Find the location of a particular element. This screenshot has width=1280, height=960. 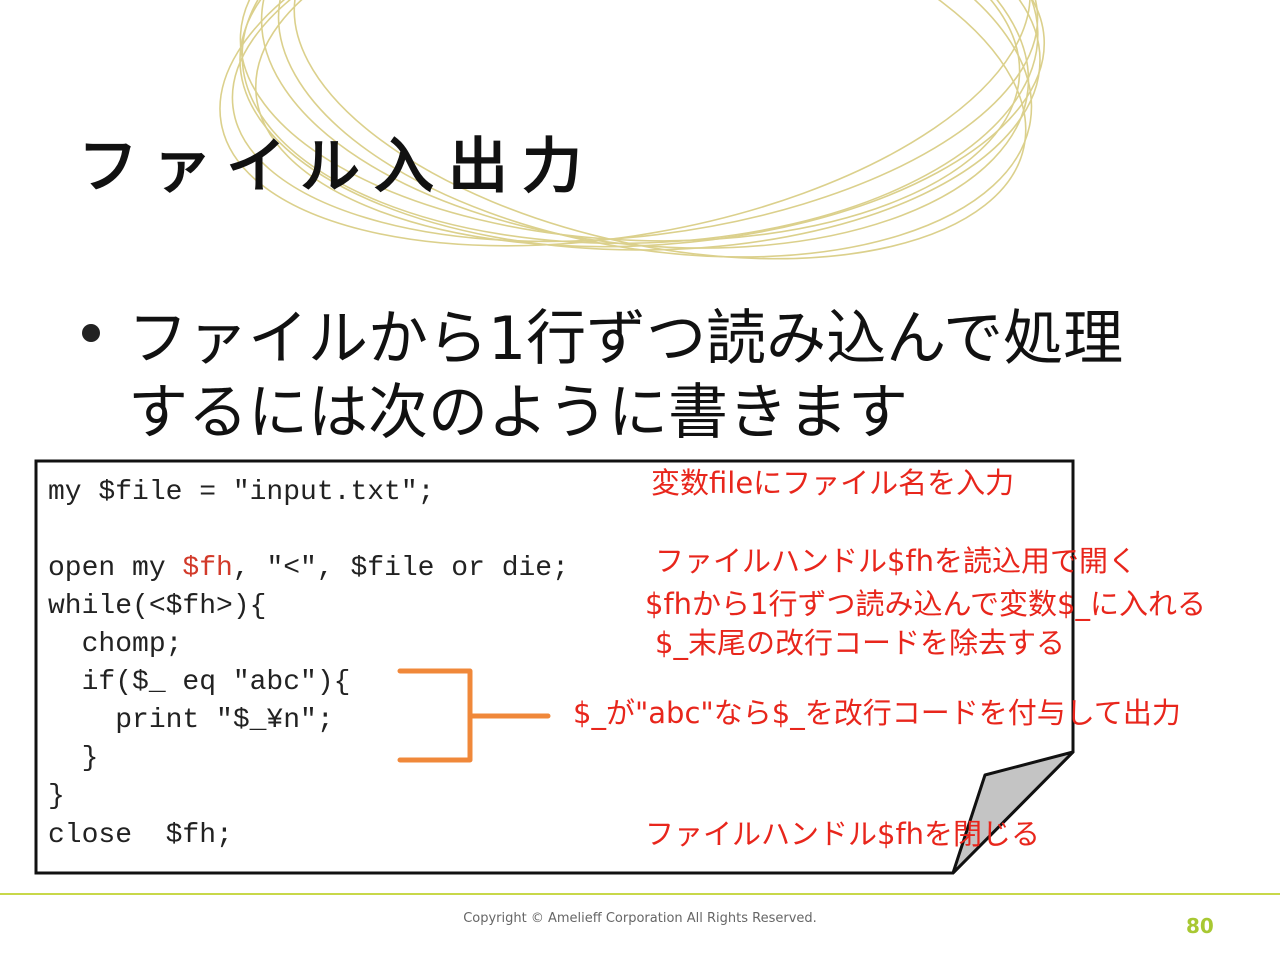

code-fh-variable: $fh is located at coordinates (207, 568).